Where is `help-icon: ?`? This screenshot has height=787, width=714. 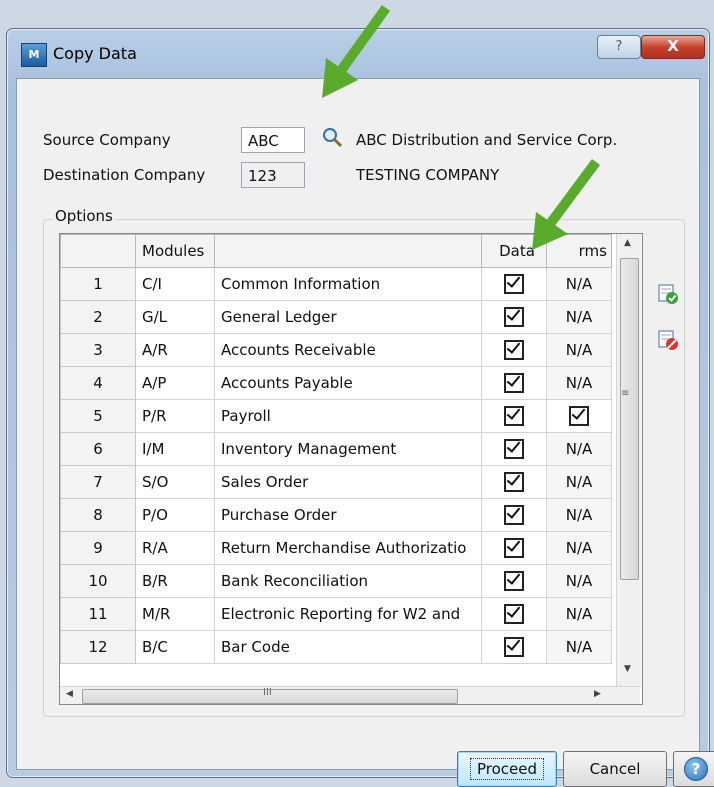
help-icon: ? is located at coordinates (696, 769).